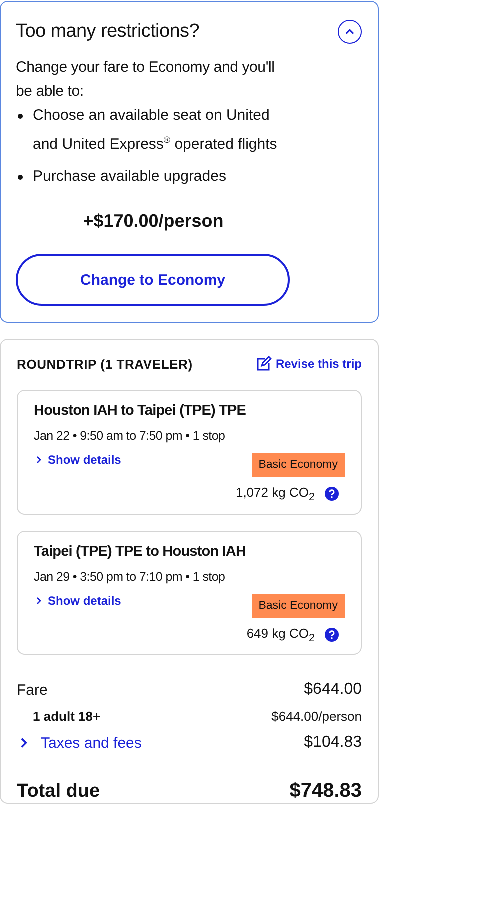  What do you see at coordinates (130, 436) in the screenshot?
I see `flight-schedule: Jan 22 • 9:50 am to 7:50 pm • 1 stop` at bounding box center [130, 436].